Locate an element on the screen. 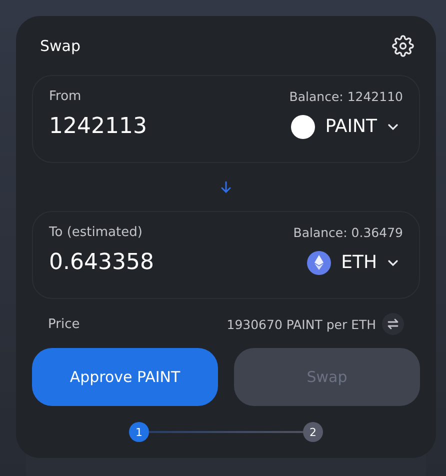  swap-arrows-icon is located at coordinates (393, 324).